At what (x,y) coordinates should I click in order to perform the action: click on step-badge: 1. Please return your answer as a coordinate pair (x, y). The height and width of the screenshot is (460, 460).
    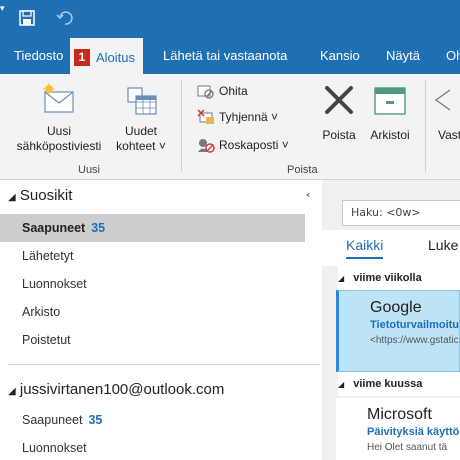
    Looking at the image, I should click on (82, 57).